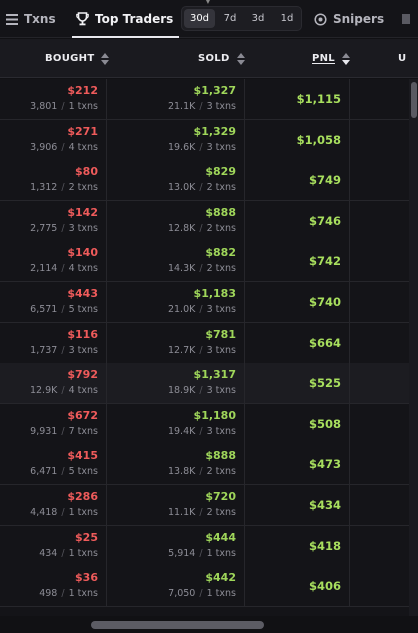 The height and width of the screenshot is (633, 418). What do you see at coordinates (220, 496) in the screenshot?
I see `sold-usd: $720` at bounding box center [220, 496].